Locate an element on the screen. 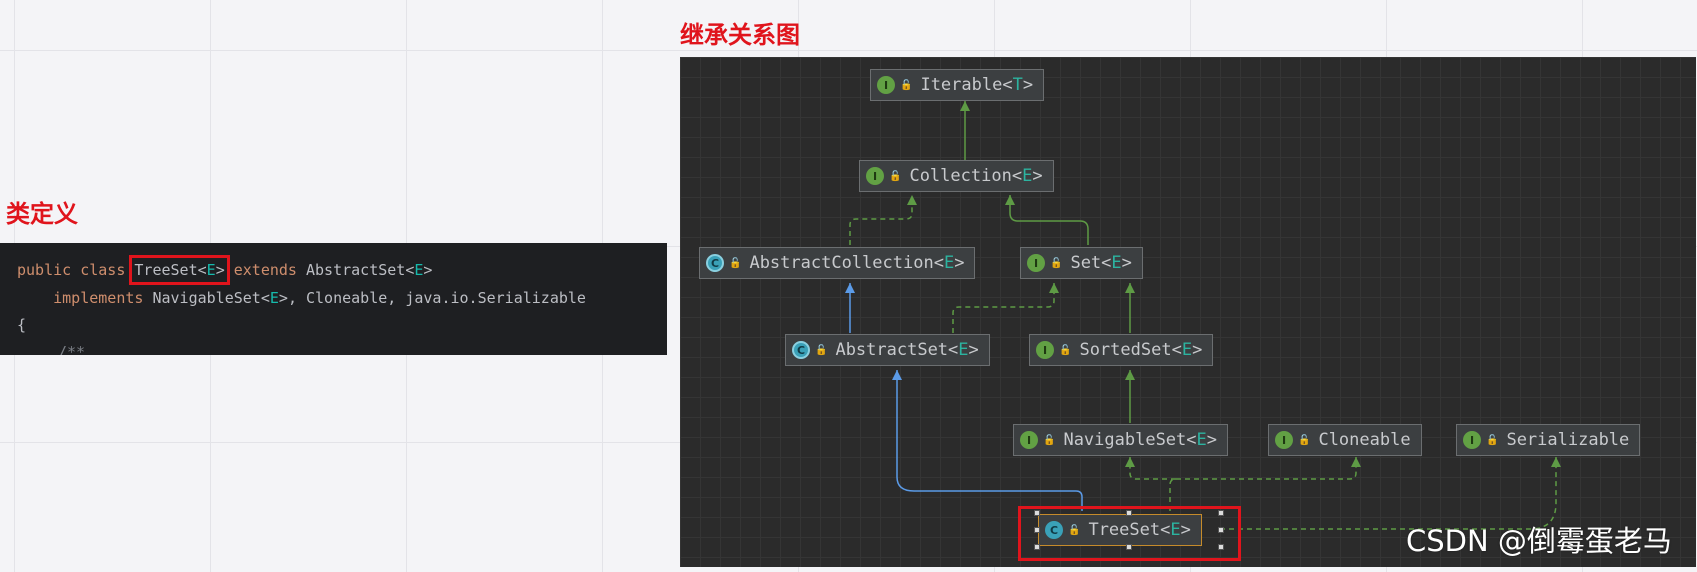  generic-open: < is located at coordinates (202, 270).